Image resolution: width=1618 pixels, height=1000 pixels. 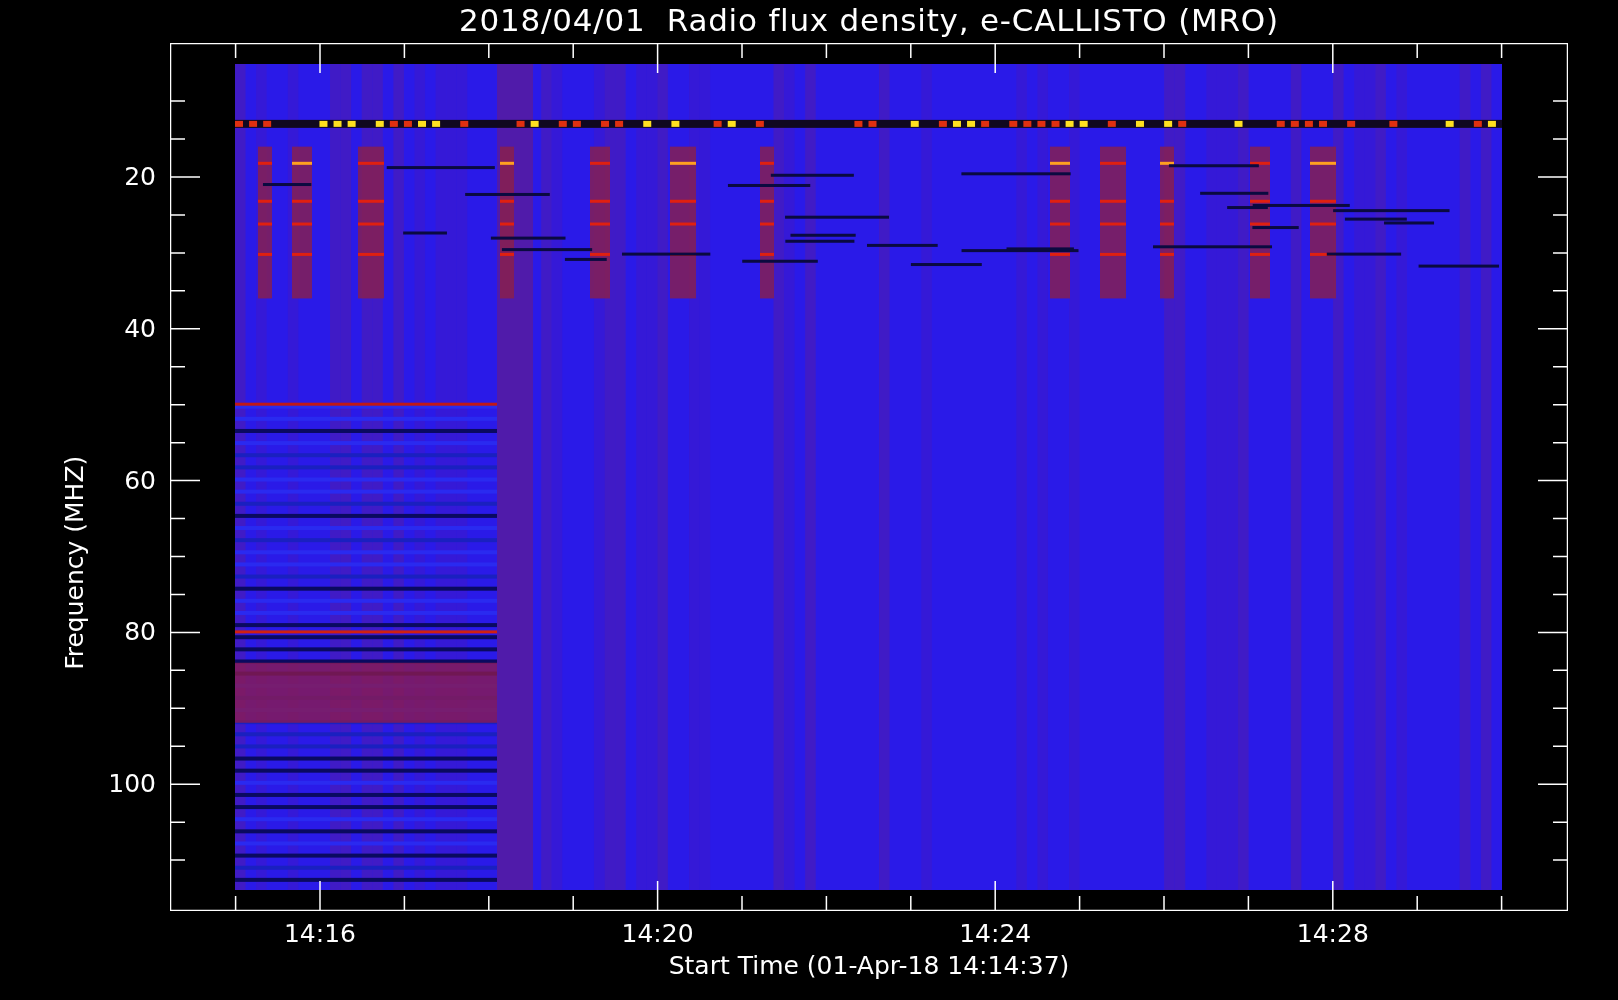 What do you see at coordinates (1332, 934) in the screenshot?
I see `x-tick-label: 14:28` at bounding box center [1332, 934].